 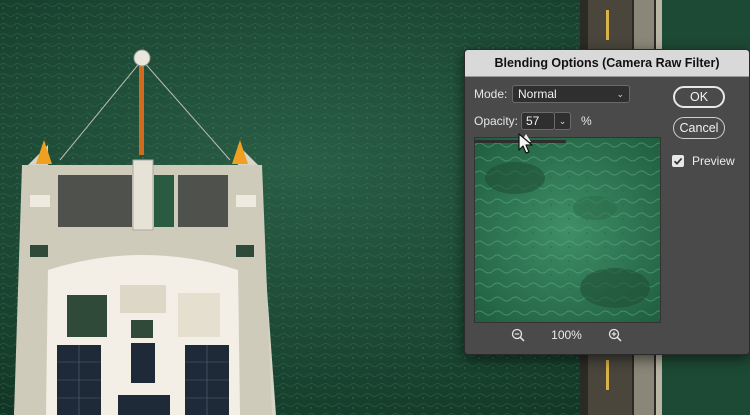 I want to click on zoom-out-icon, so click(x=518, y=335).